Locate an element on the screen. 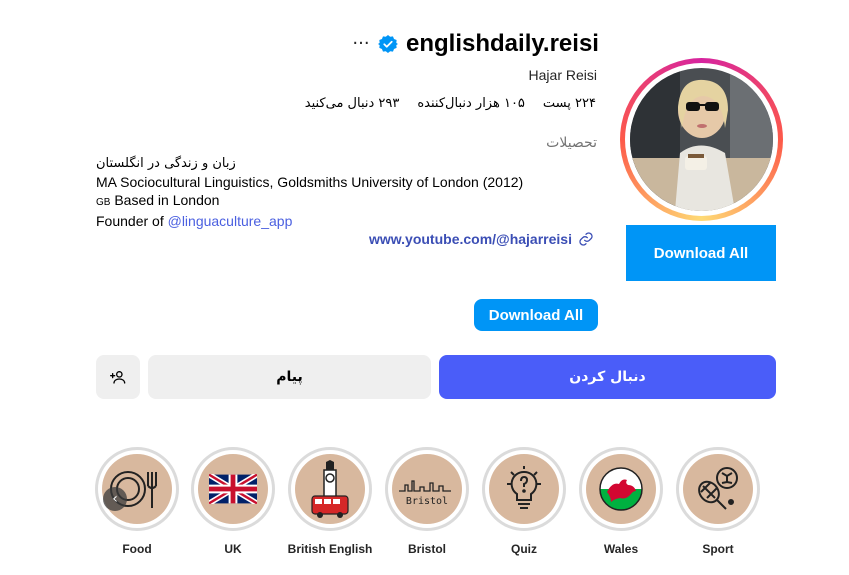  avatar-photo is located at coordinates (701, 139).